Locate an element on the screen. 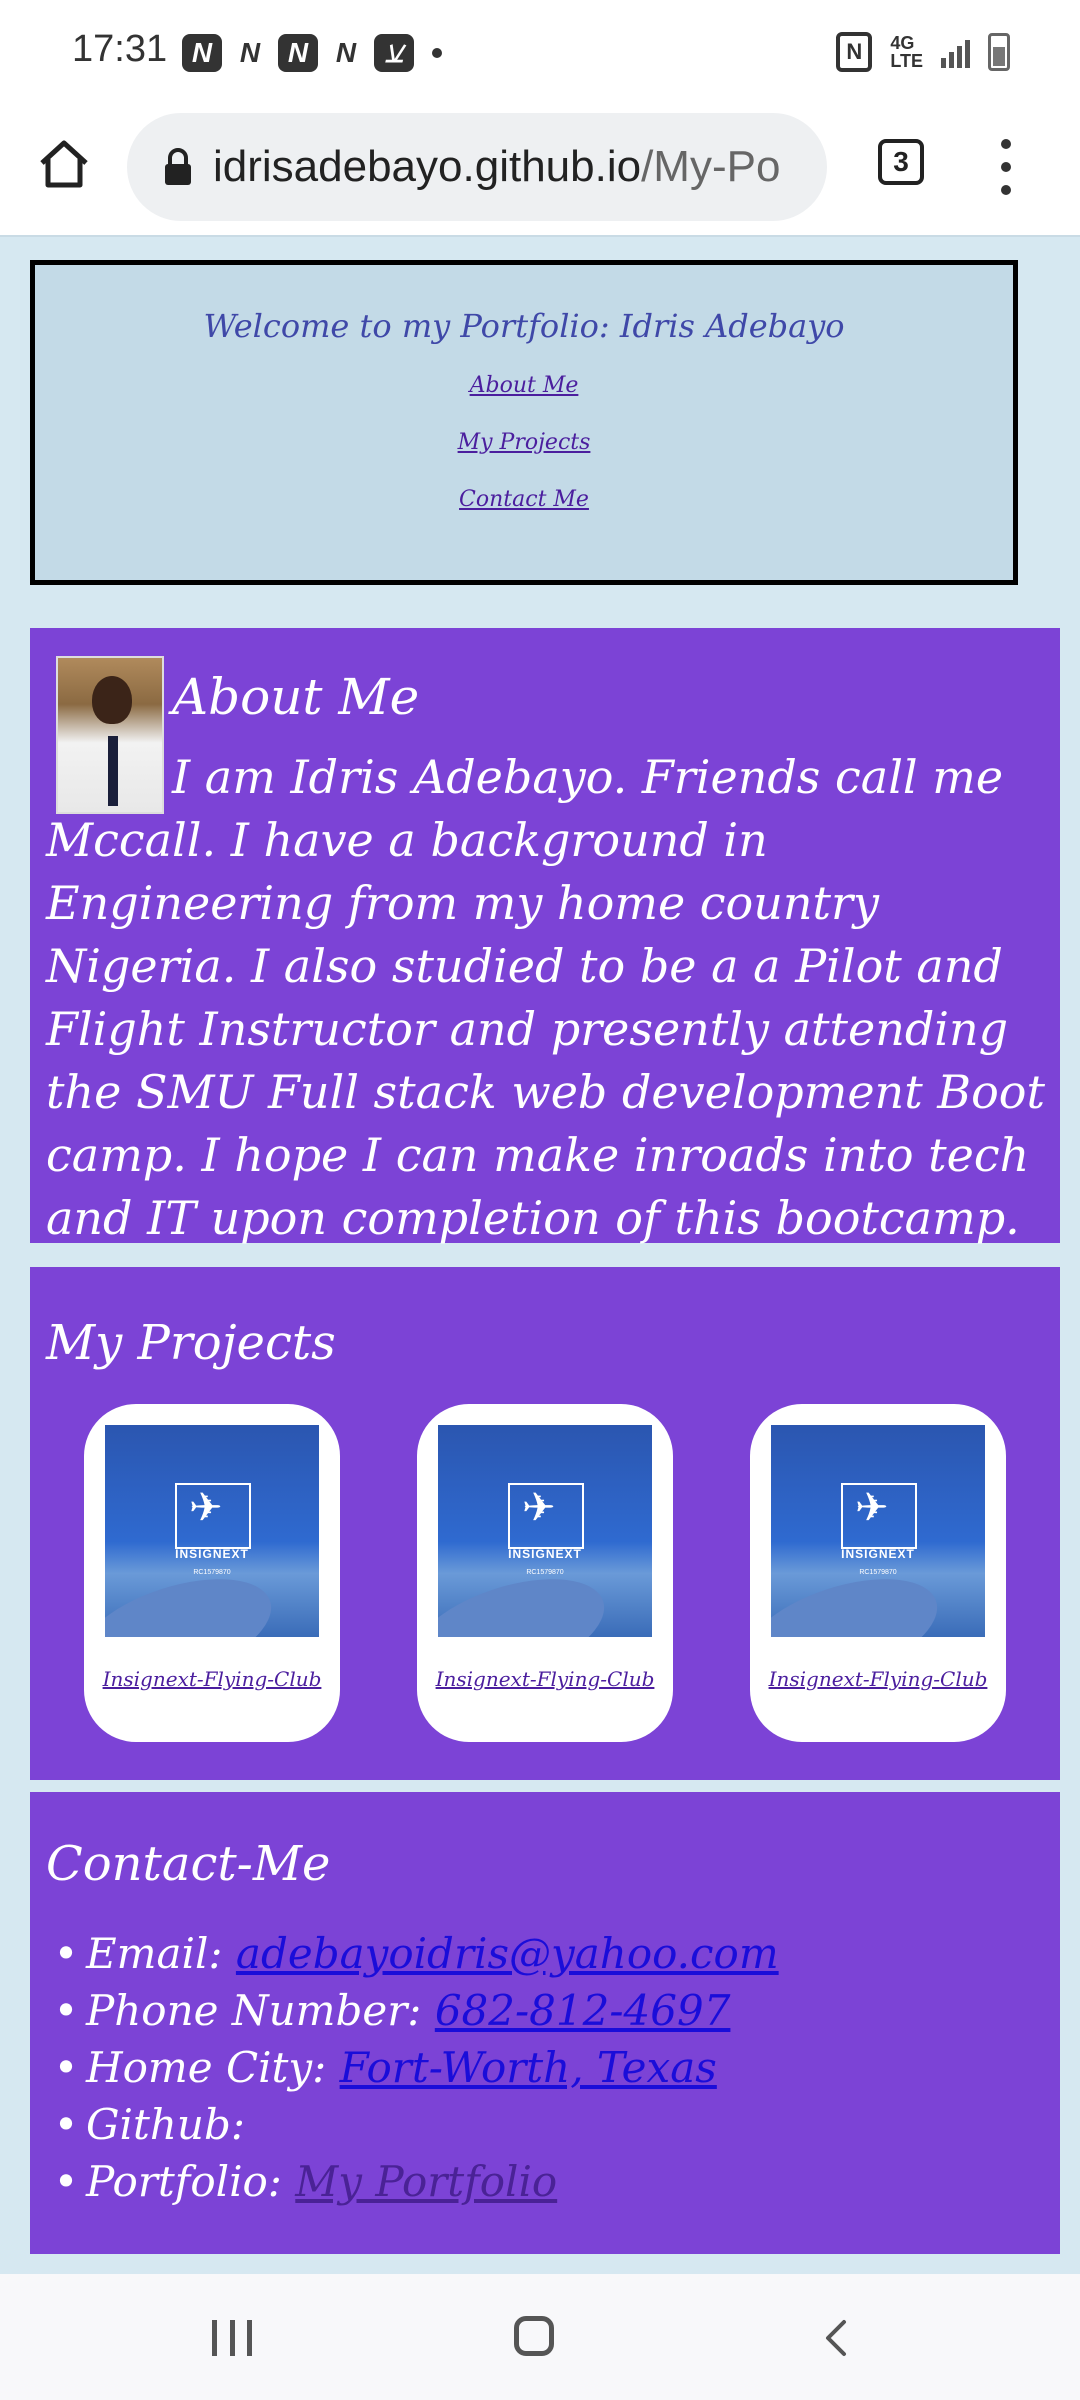  portfolio-link: My Portfolio is located at coordinates (426, 2181).